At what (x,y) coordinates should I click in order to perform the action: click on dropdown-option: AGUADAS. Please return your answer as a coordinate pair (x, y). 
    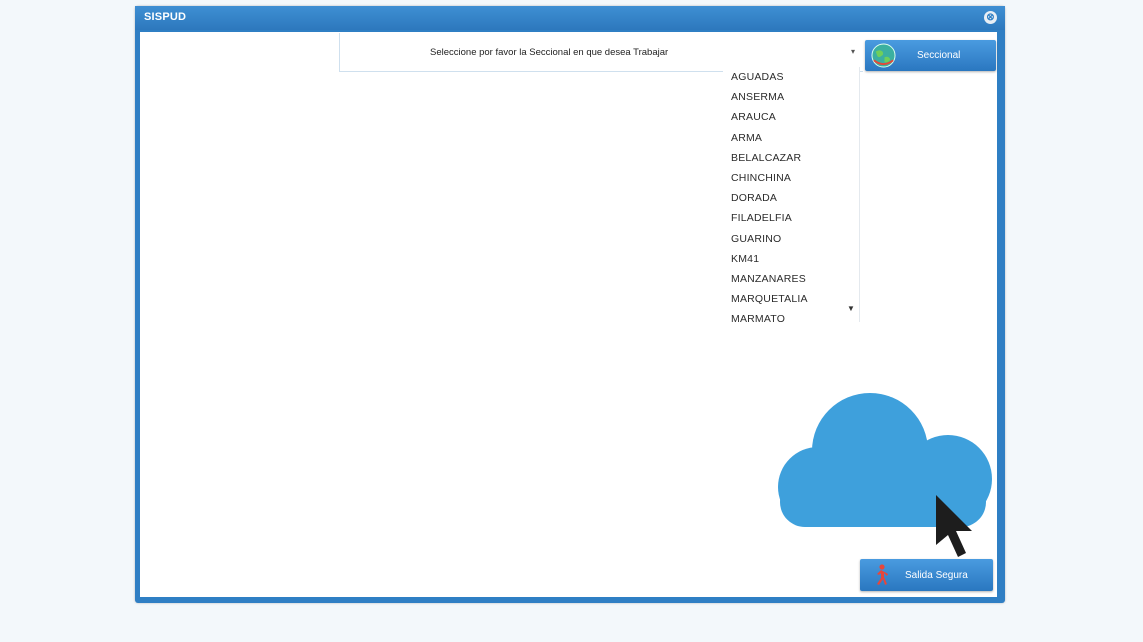
    Looking at the image, I should click on (791, 77).